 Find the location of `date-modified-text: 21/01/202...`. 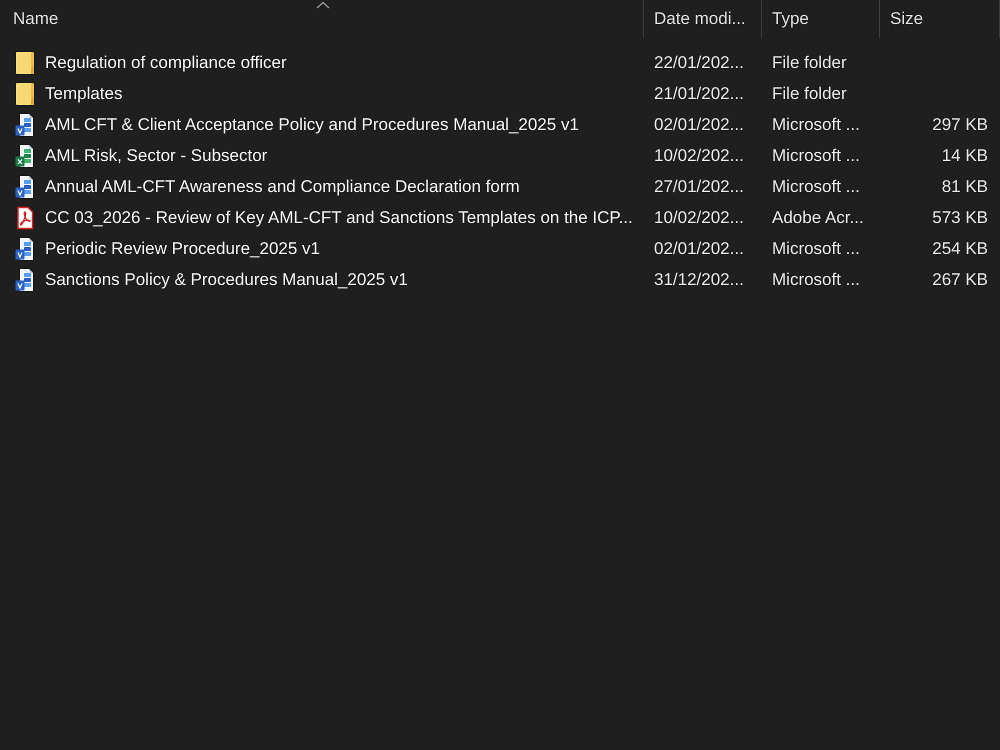

date-modified-text: 21/01/202... is located at coordinates (699, 94).